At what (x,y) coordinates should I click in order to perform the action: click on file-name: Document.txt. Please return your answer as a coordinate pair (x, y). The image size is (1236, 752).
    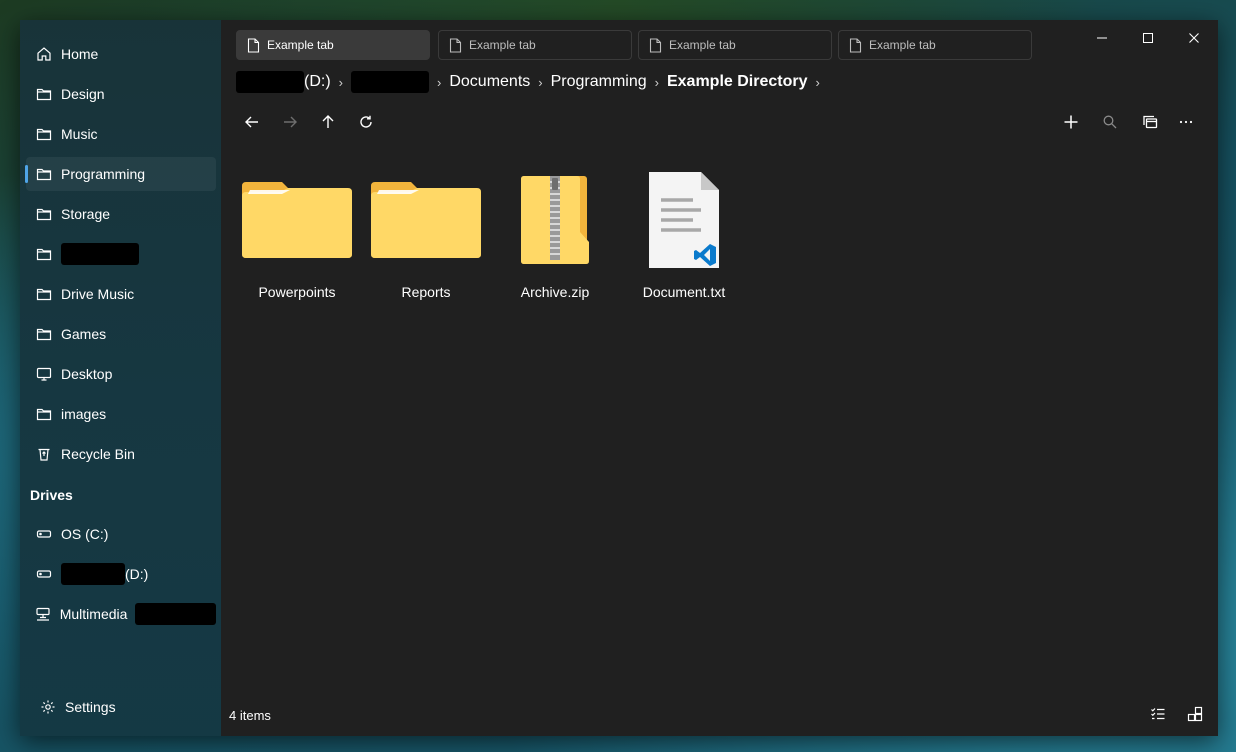
    Looking at the image, I should click on (684, 292).